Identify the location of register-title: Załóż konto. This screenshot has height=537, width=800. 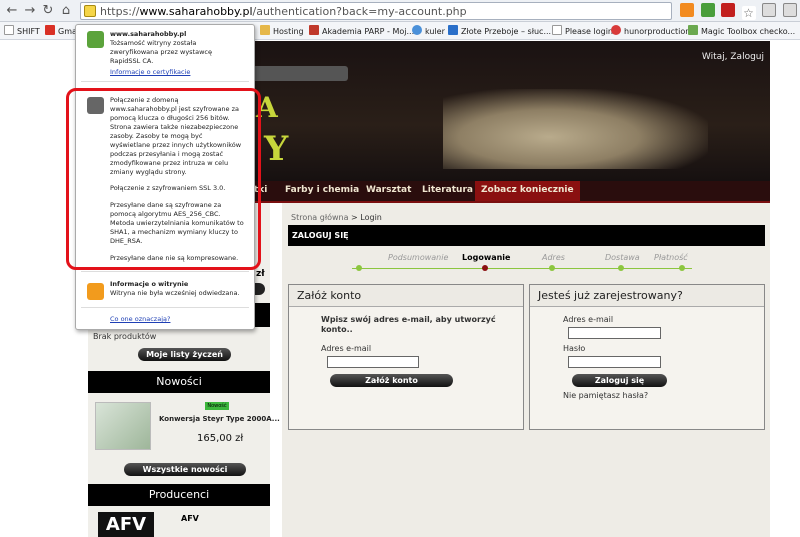
(406, 296).